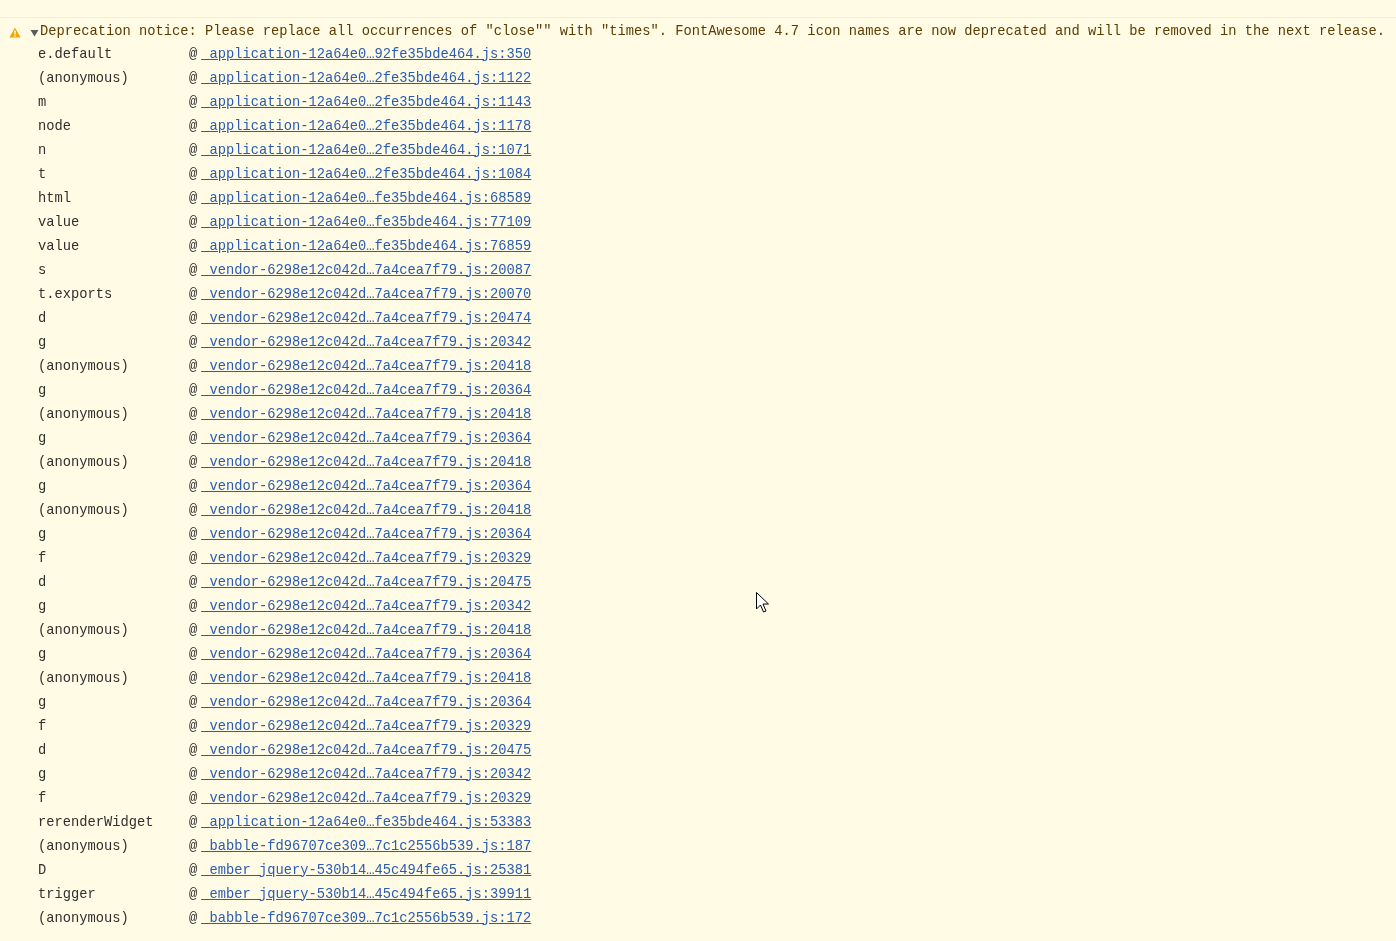 The width and height of the screenshot is (1396, 941). Describe the element at coordinates (366, 271) in the screenshot. I see `source-link: _vendor-6298e12c042d…7a4cea7f79.js:20087` at that location.